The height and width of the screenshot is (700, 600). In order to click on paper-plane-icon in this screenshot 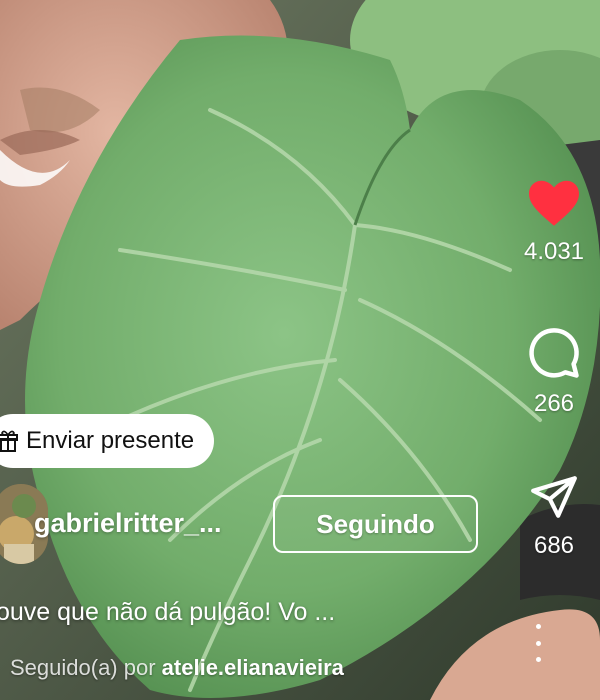, I will do `click(554, 497)`.